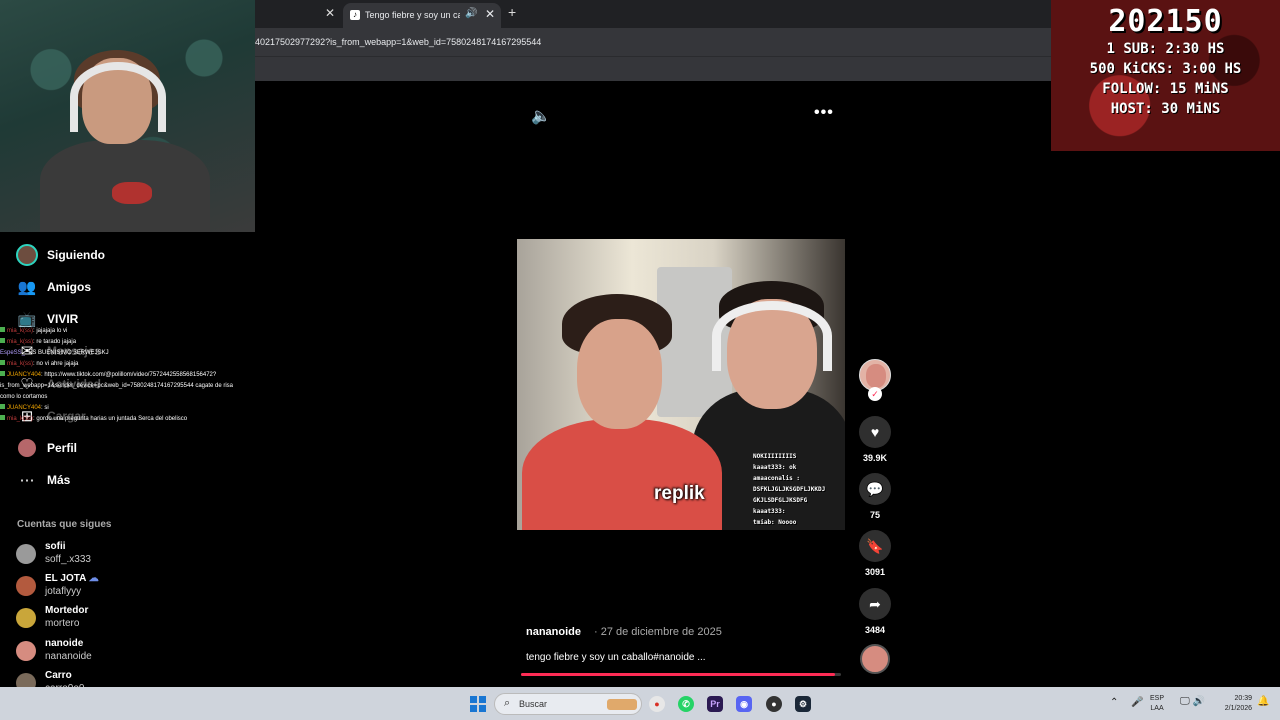 The height and width of the screenshot is (720, 1280). Describe the element at coordinates (54, 650) in the screenshot. I see `followed-account: nanoide nananoide` at that location.